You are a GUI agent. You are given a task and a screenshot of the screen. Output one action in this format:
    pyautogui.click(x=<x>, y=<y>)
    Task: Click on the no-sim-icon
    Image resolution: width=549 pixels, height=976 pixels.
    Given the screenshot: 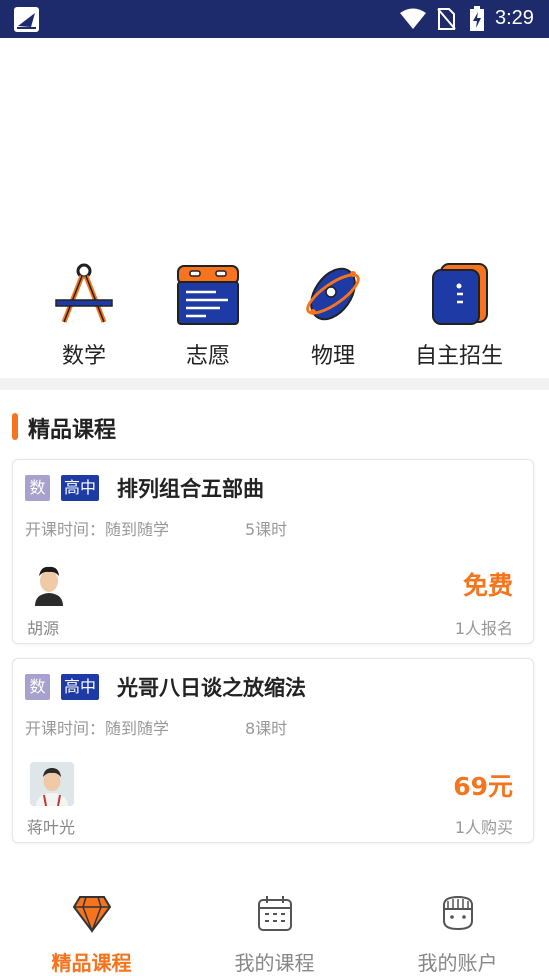 What is the action you would take?
    pyautogui.click(x=446, y=19)
    